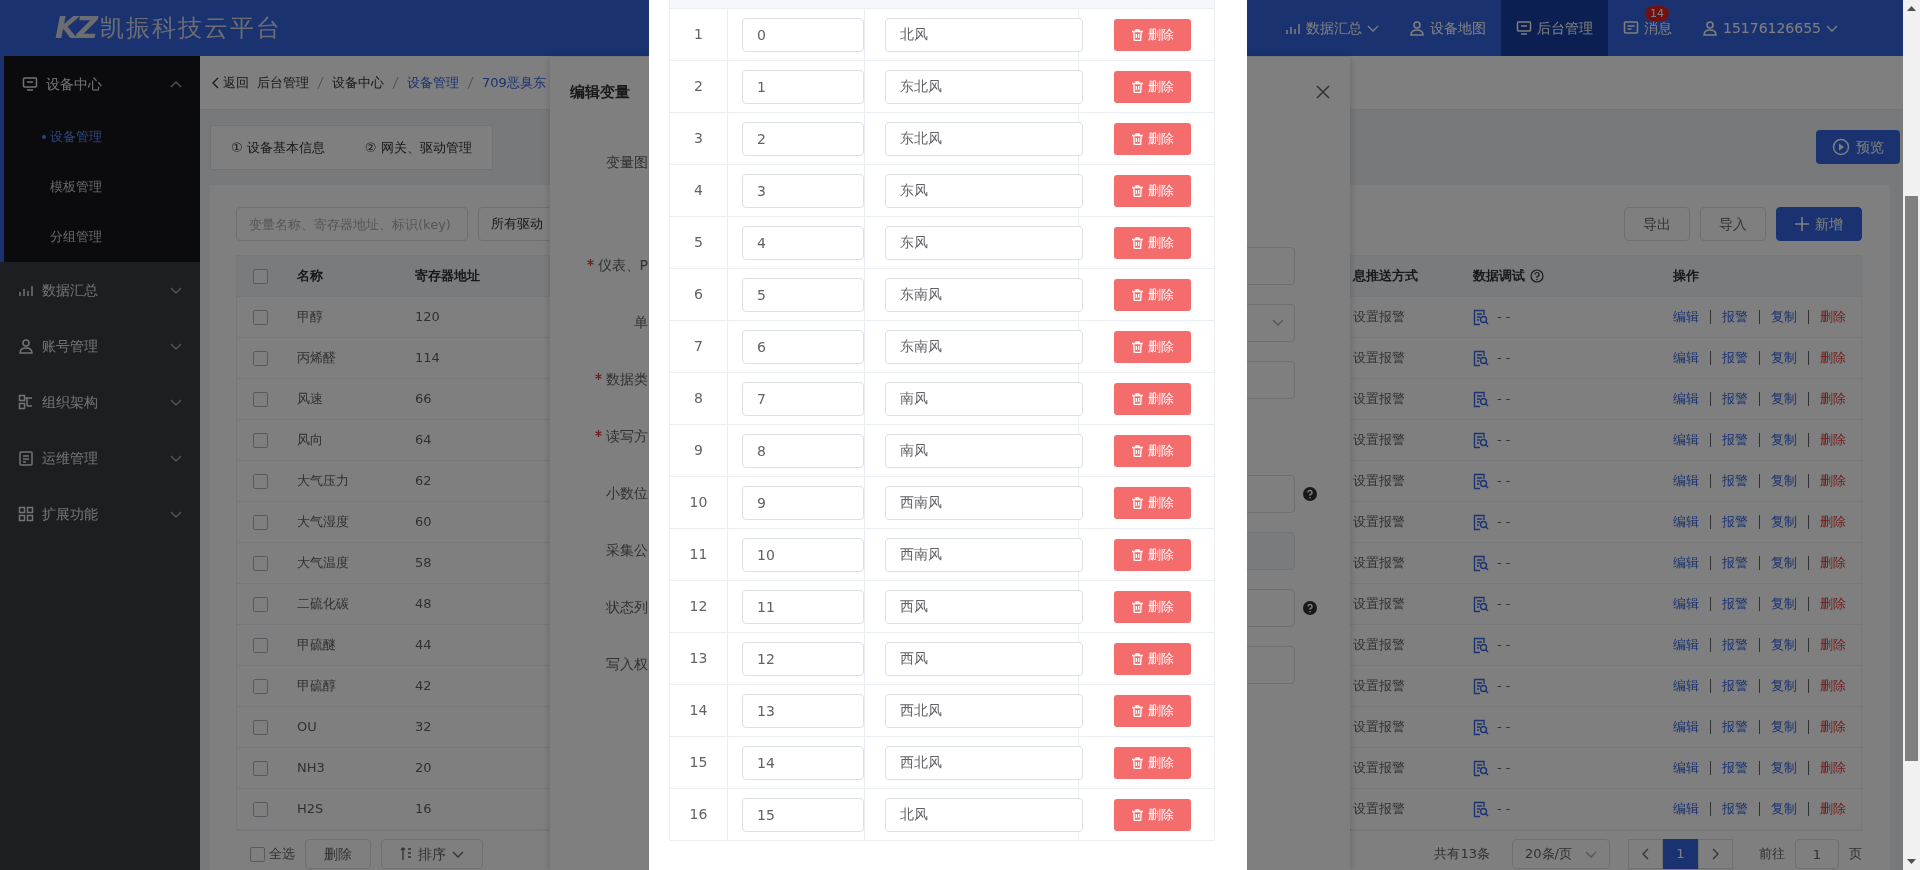 The image size is (1920, 870). I want to click on scroll-down-icon, so click(1911, 861).